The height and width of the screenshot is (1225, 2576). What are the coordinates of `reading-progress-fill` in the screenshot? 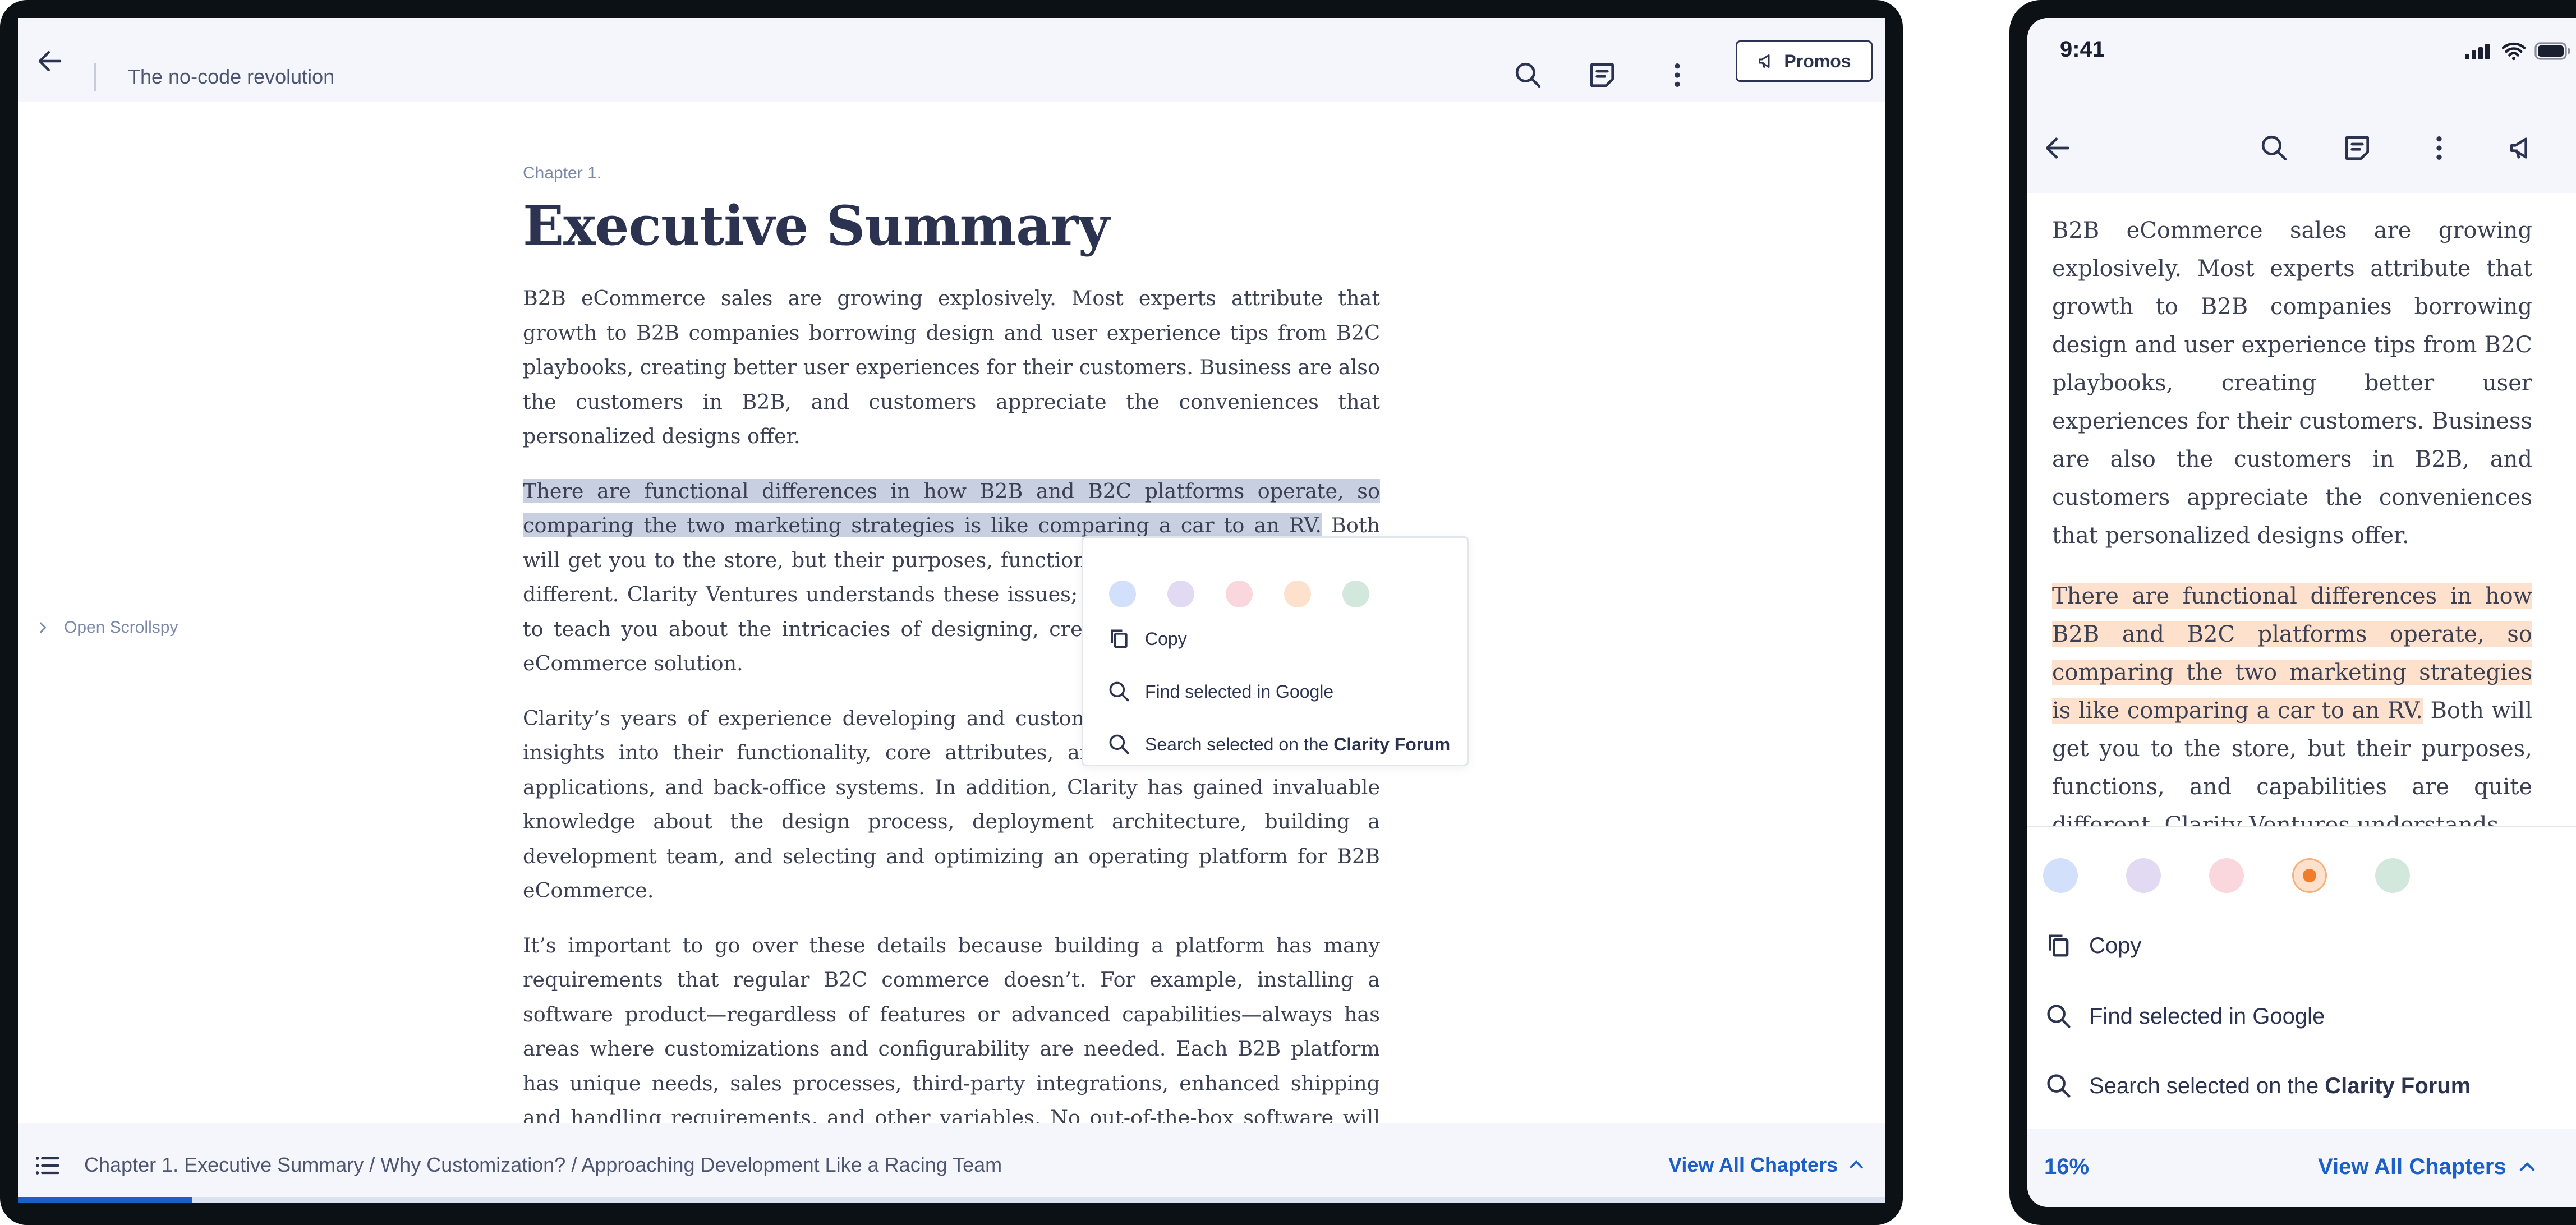 It's located at (105, 1200).